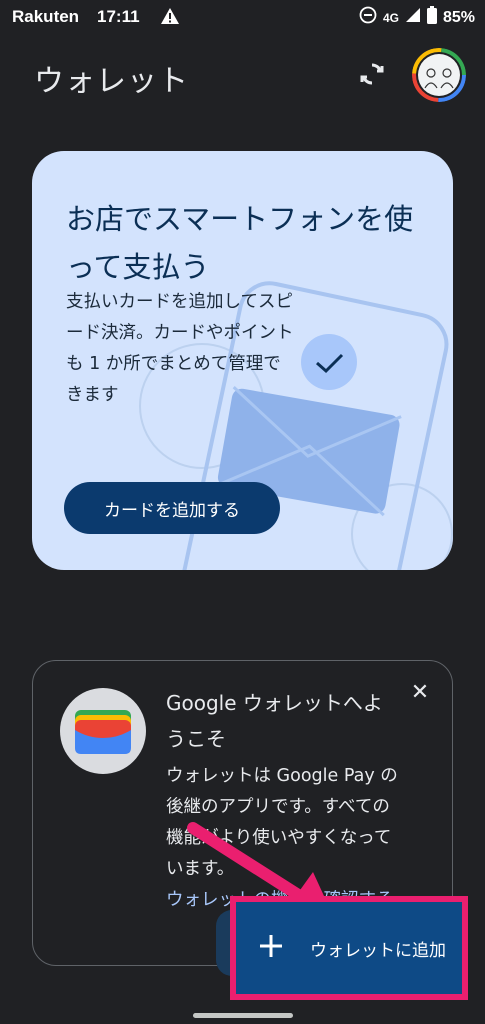 This screenshot has width=485, height=1024. I want to click on account-avatar, so click(439, 75).